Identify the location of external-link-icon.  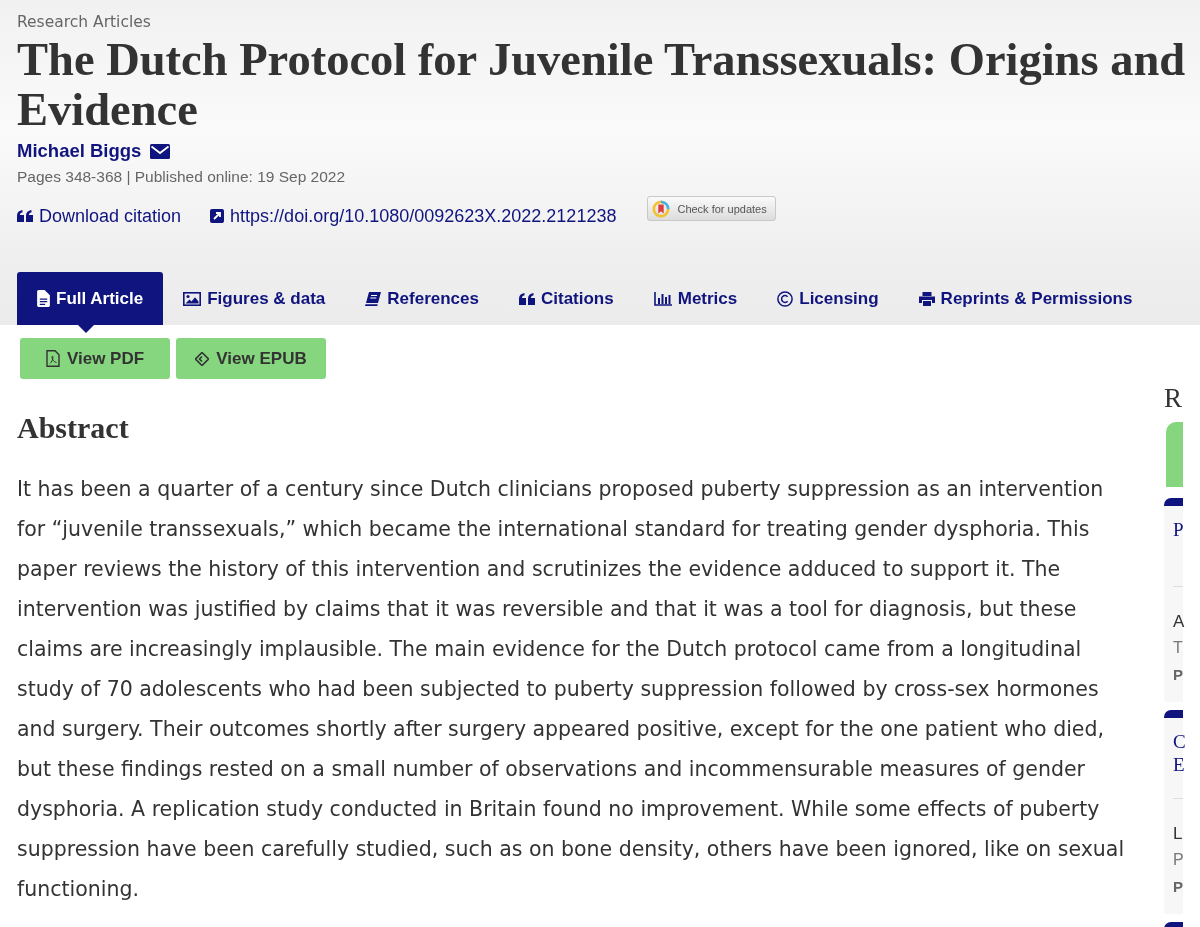
(217, 216).